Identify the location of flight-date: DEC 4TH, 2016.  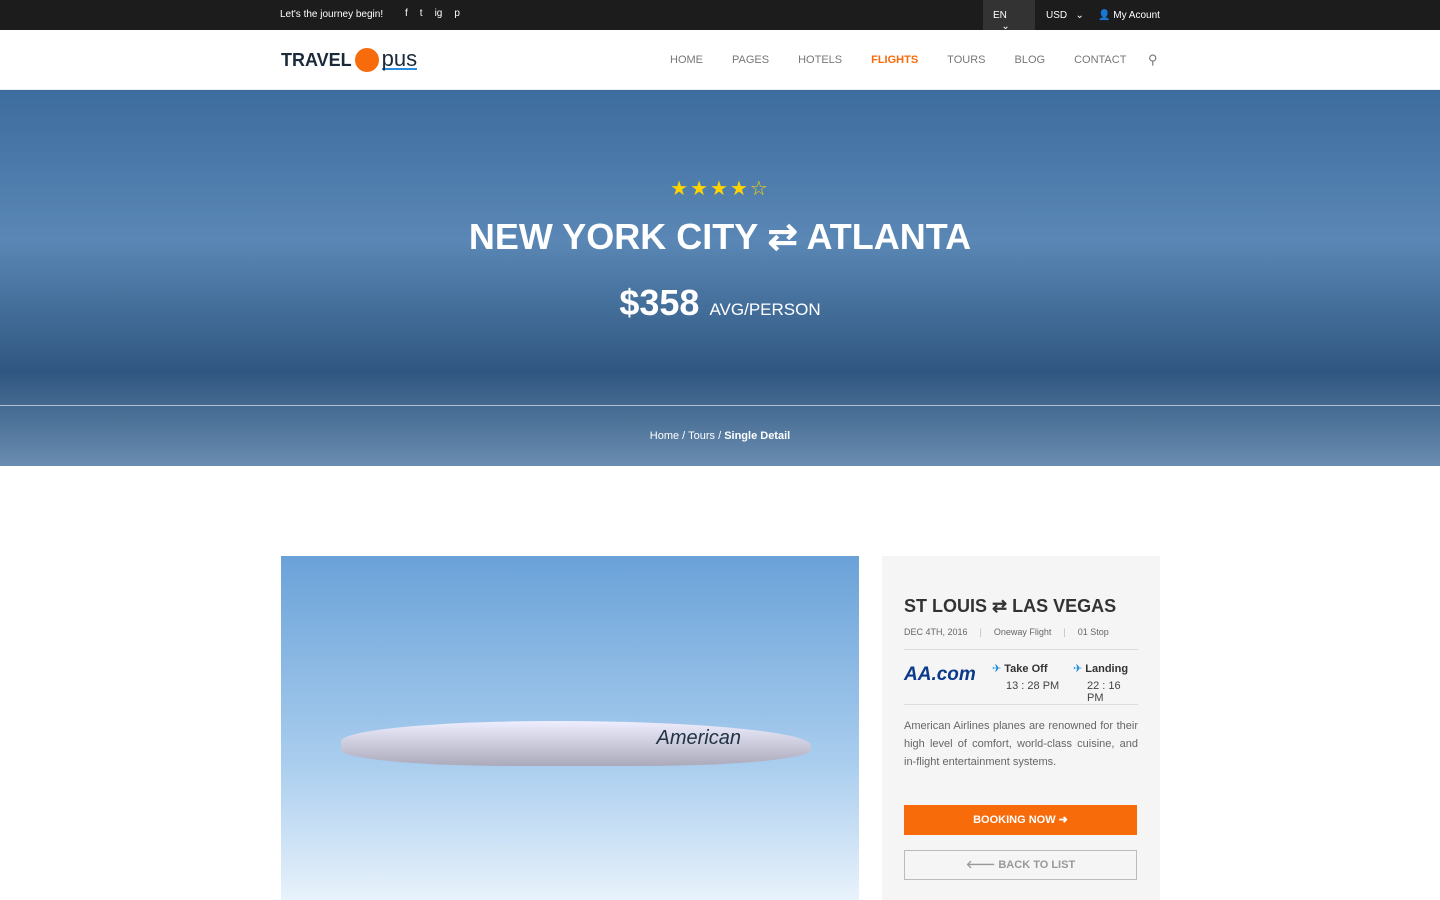
(936, 632).